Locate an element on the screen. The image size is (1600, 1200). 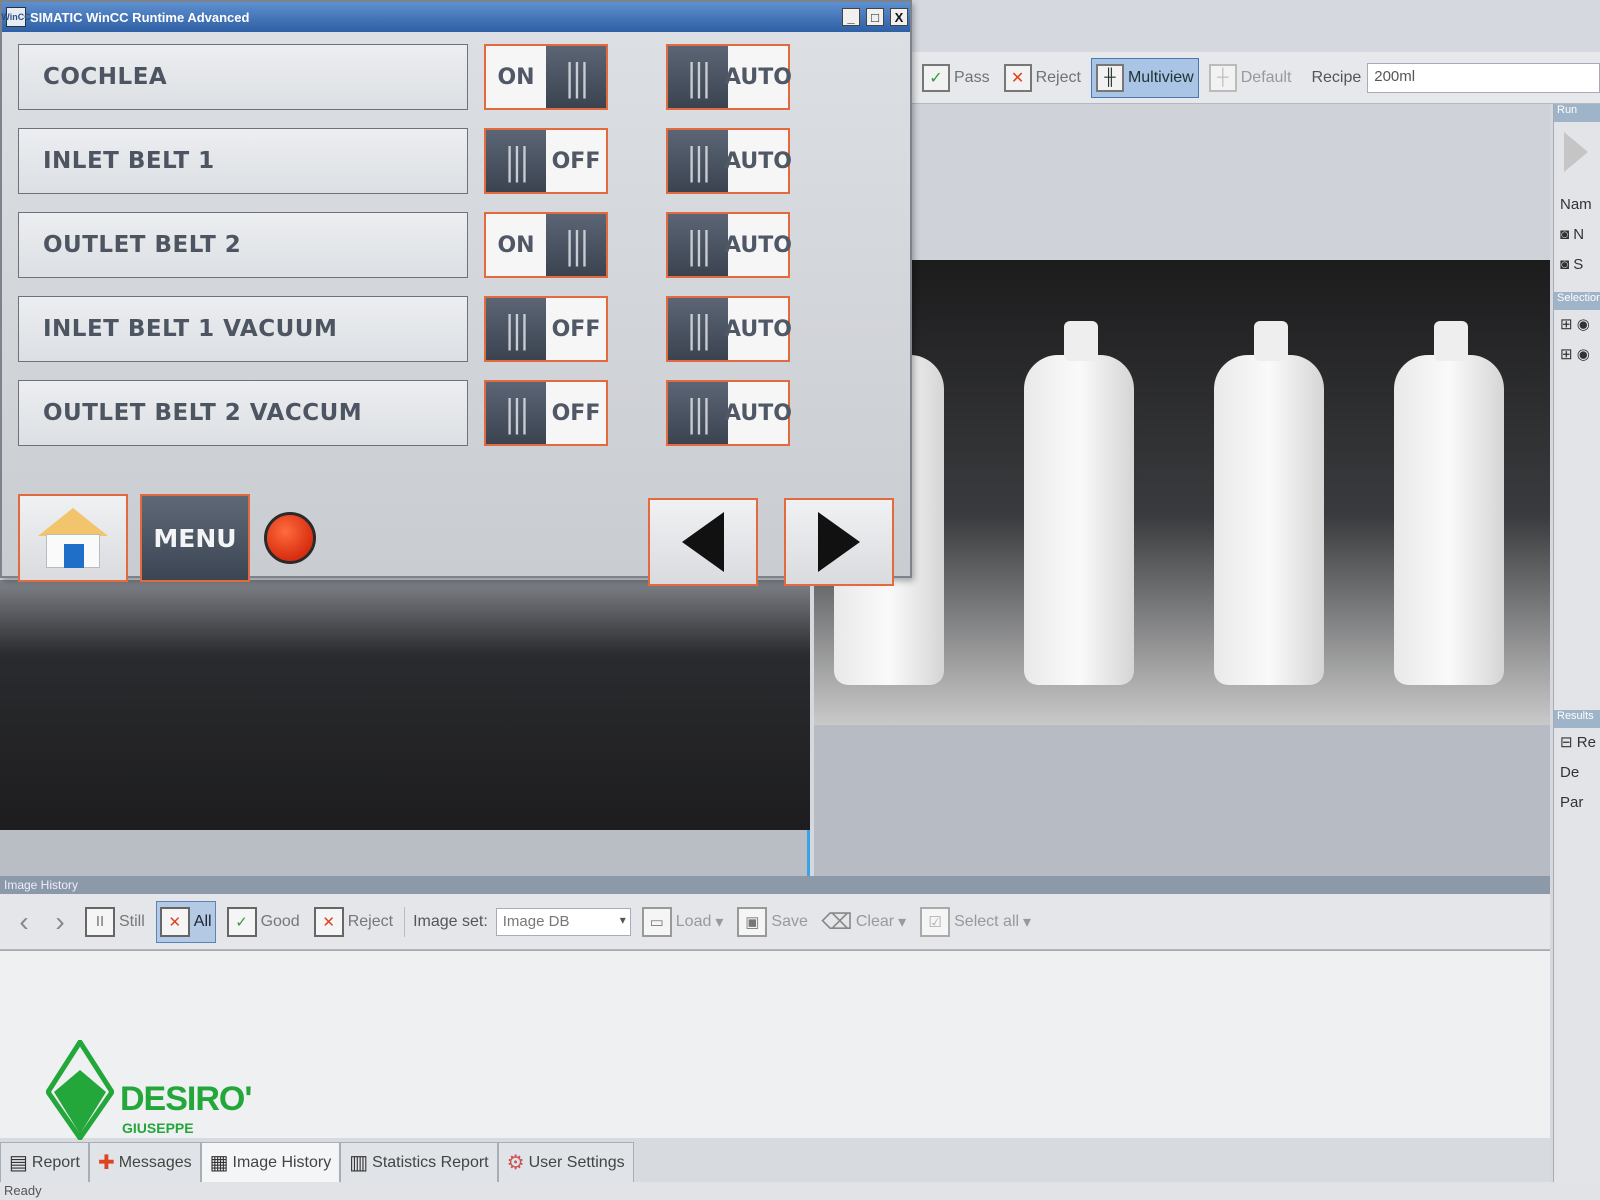
load-button: ▭ Load ▾ is located at coordinates (683, 922).